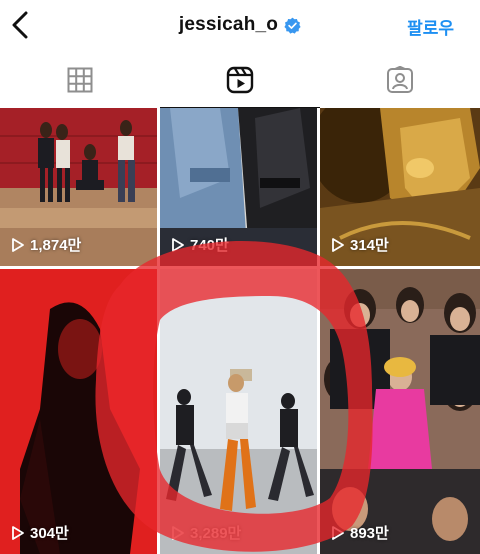 The width and height of the screenshot is (480, 554). I want to click on profile-tabs, so click(240, 80).